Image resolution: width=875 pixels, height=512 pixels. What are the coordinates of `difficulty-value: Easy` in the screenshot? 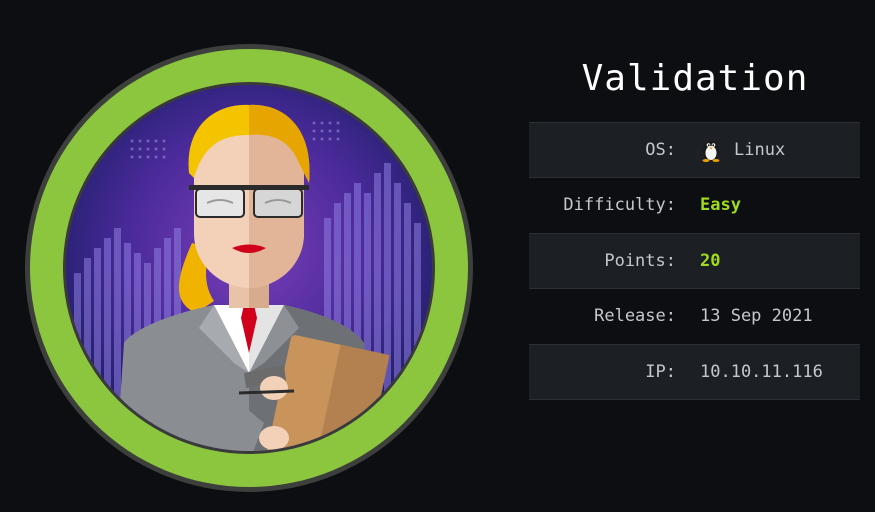 It's located at (720, 205).